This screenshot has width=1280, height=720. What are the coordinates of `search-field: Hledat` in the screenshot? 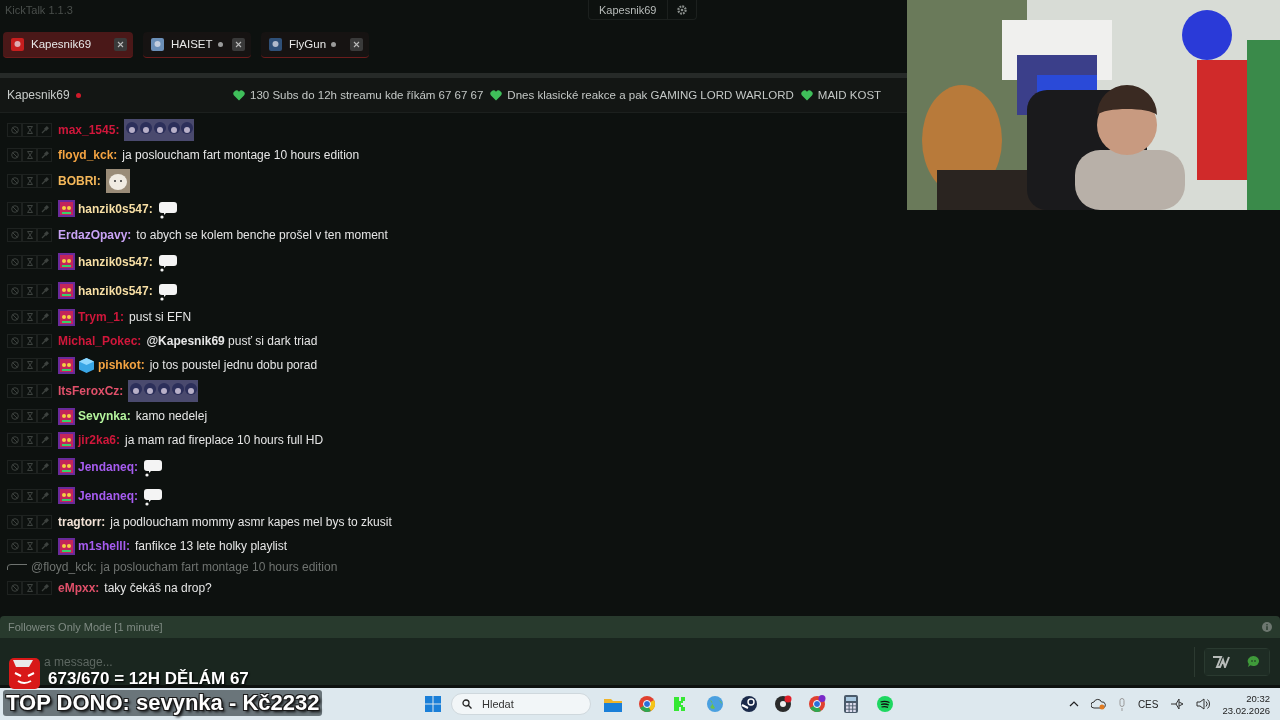 It's located at (521, 704).